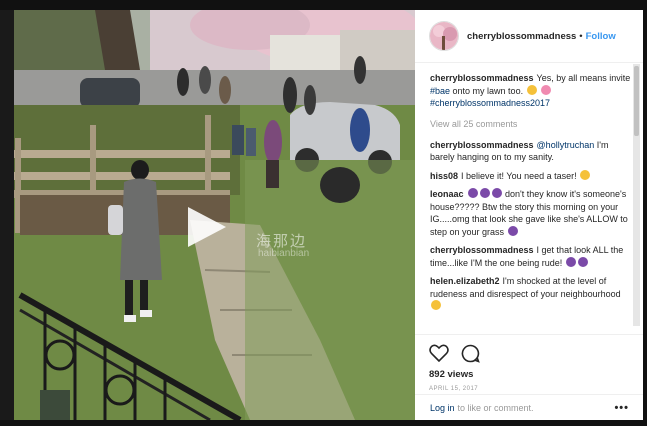  What do you see at coordinates (323, 423) in the screenshot?
I see `window-frame-bottom` at bounding box center [323, 423].